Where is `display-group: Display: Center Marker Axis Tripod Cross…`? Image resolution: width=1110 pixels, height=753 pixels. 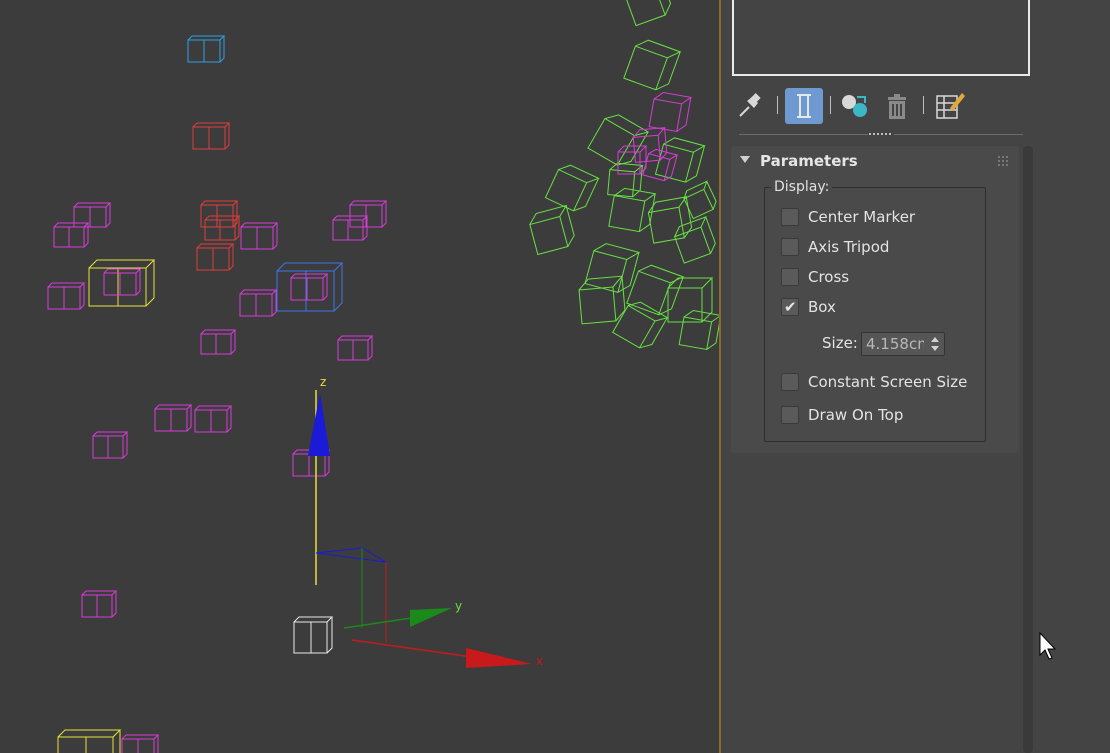 display-group: Display: Center Marker Axis Tripod Cross… is located at coordinates (875, 310).